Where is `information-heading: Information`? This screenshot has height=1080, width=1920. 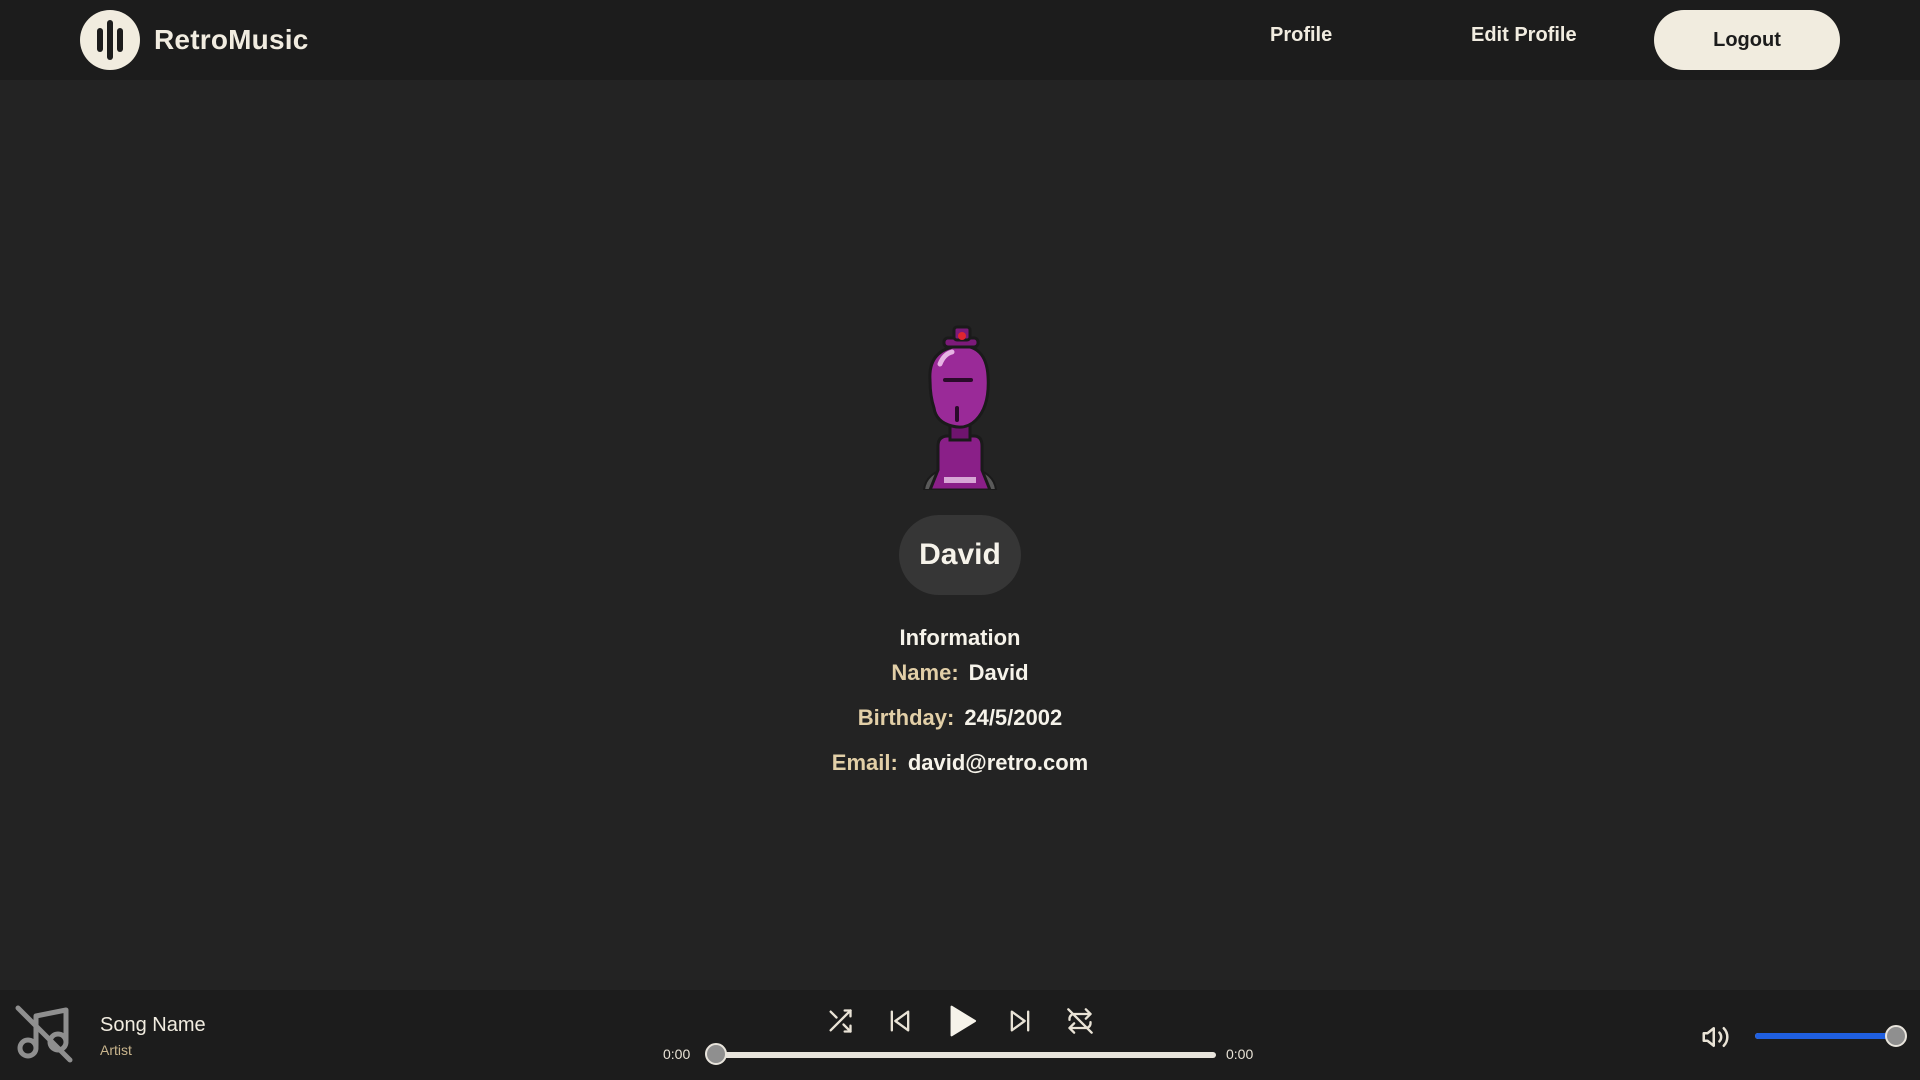
information-heading: Information is located at coordinates (960, 637).